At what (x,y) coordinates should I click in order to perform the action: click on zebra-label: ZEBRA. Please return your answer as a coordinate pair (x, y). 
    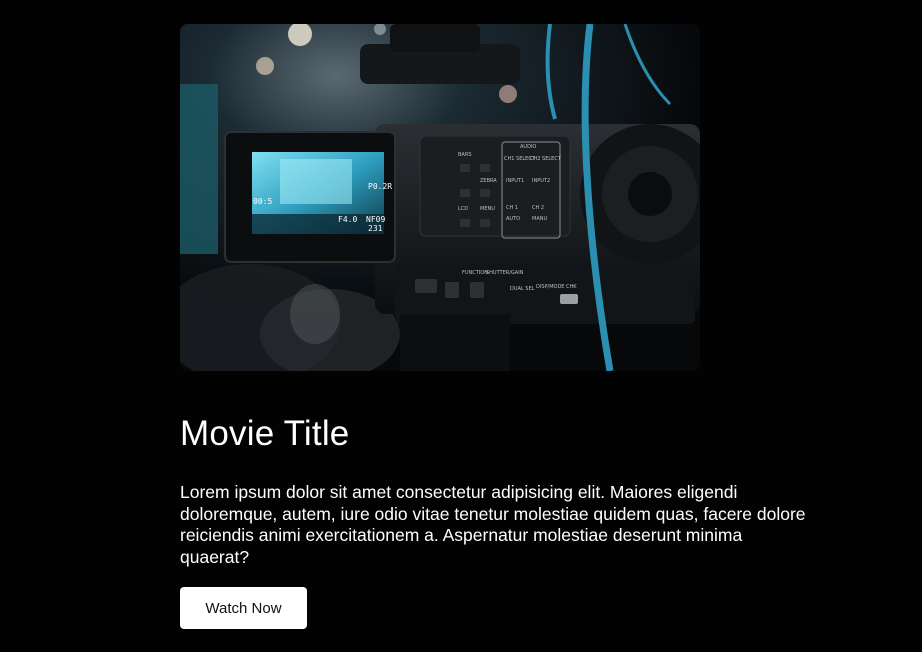
    Looking at the image, I should click on (488, 181).